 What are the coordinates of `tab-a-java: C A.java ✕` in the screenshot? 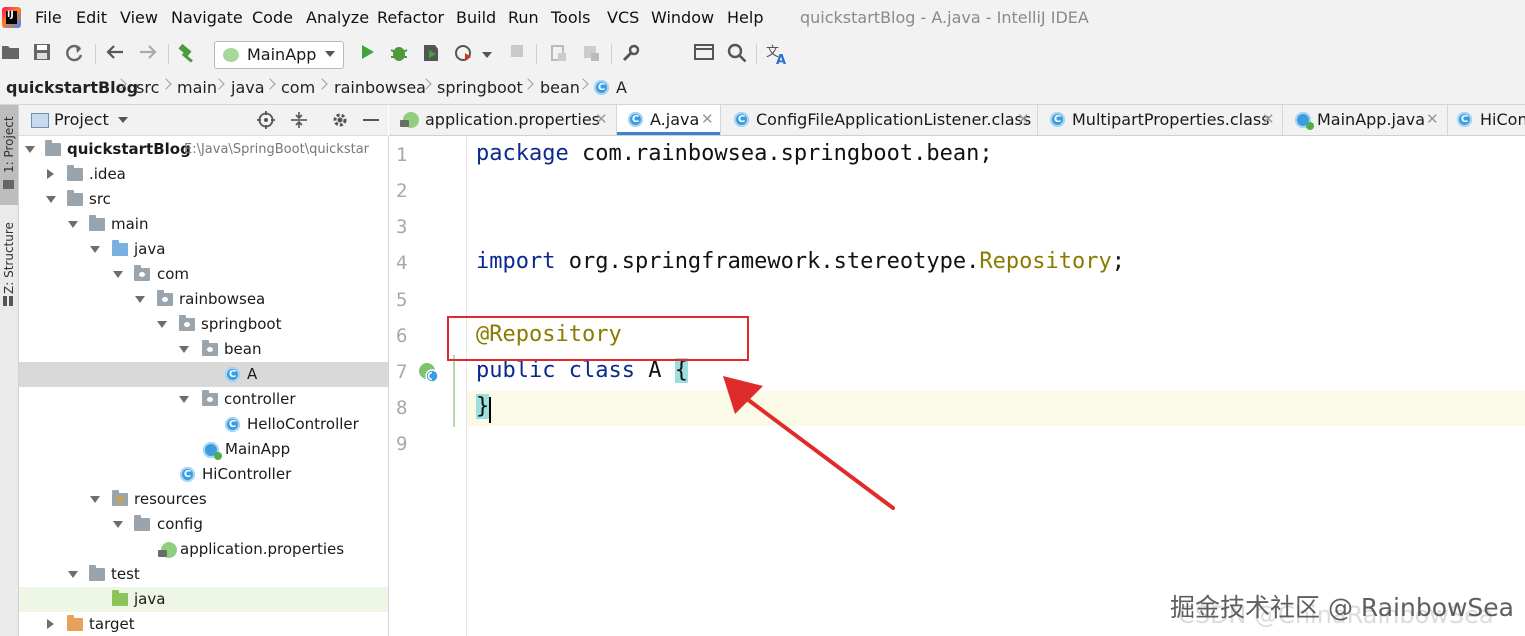 It's located at (669, 120).